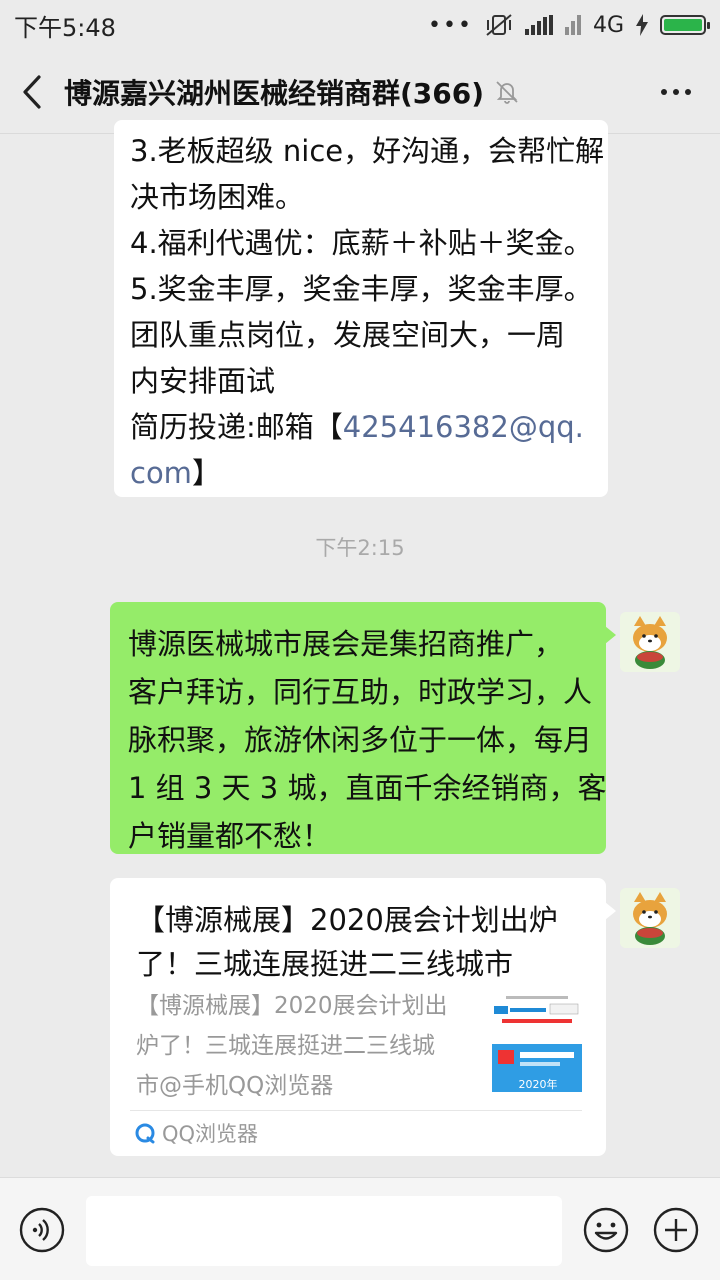 The image size is (720, 1280). What do you see at coordinates (292, 1006) in the screenshot?
I see `card-desc-line: 【博源械展】2020展会计划出` at bounding box center [292, 1006].